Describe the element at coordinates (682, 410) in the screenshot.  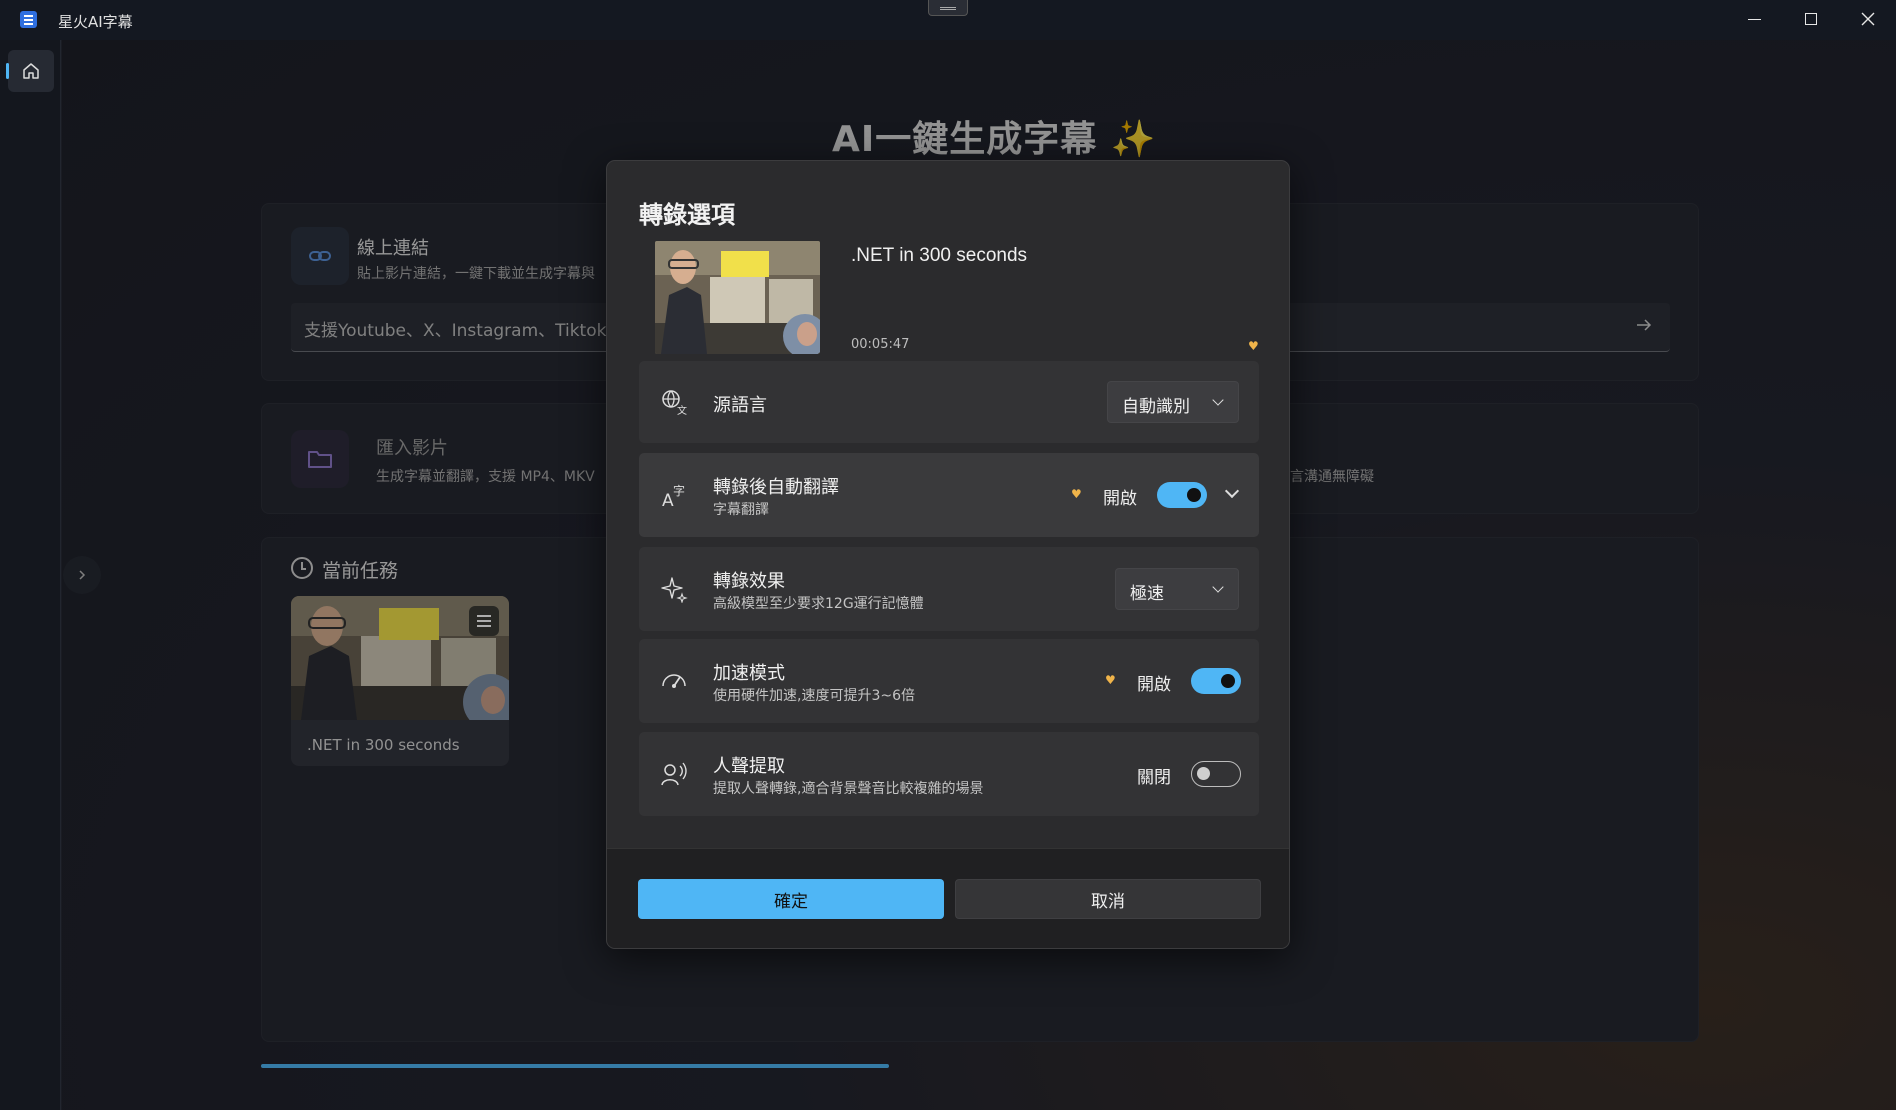
I see `svg-text: 文` at that location.